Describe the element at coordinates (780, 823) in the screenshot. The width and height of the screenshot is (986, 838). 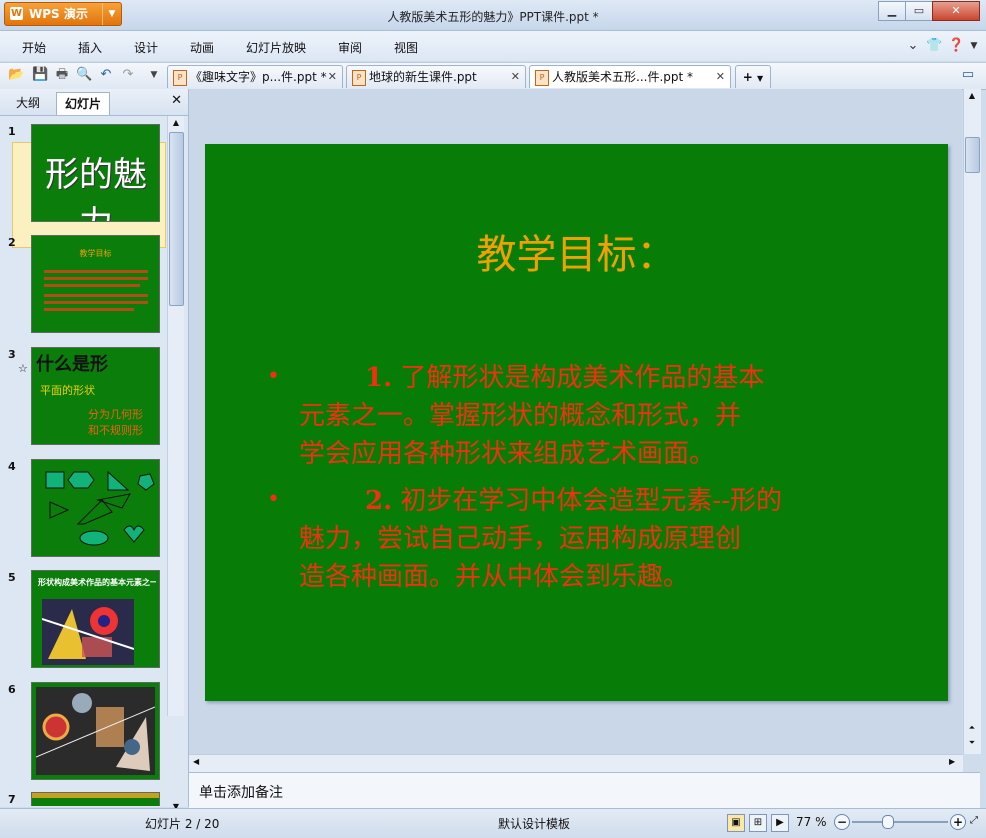
I see `slideshow-icon: ▶` at that location.